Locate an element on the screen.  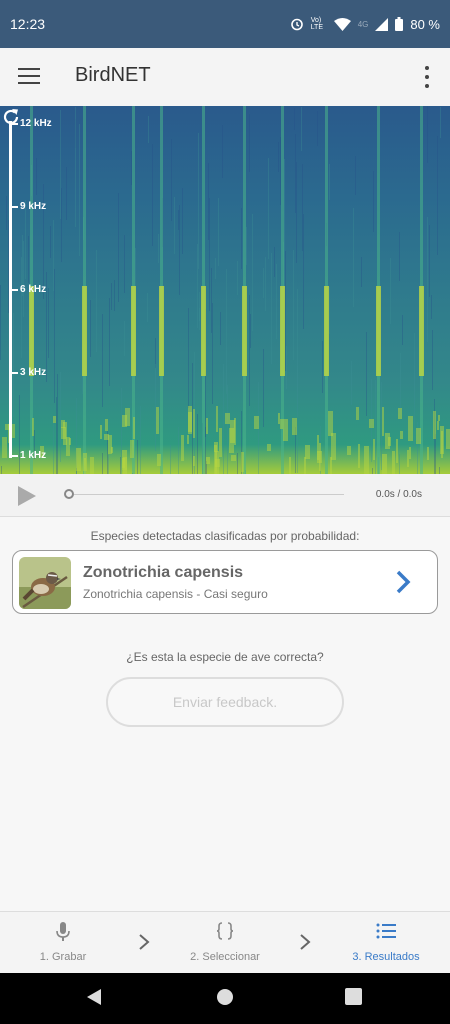
status-icons: Vo) LTE 4G 80 % is located at coordinates (365, 24).